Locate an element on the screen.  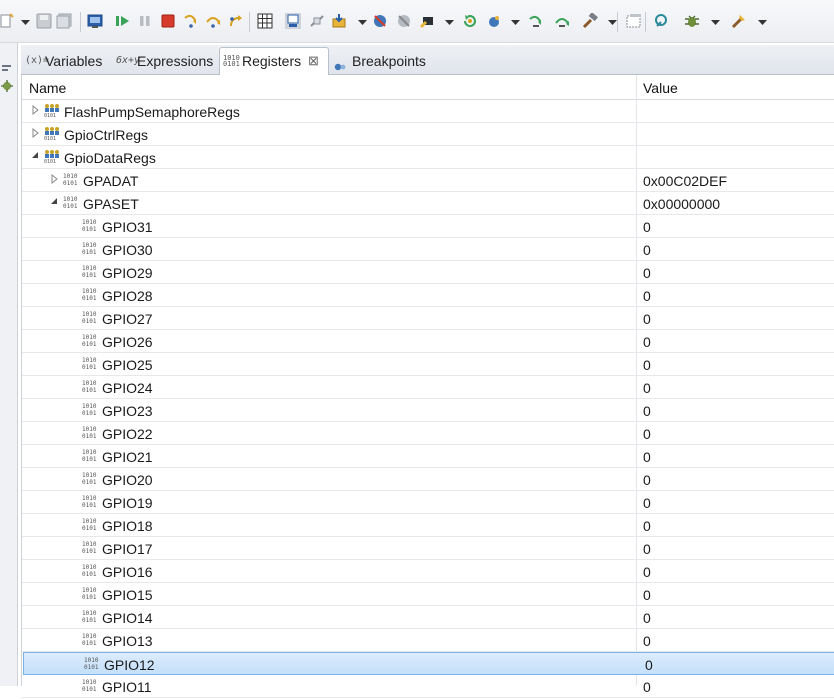
table-row: 1010 0101 GPIO30 0 is located at coordinates (428, 249).